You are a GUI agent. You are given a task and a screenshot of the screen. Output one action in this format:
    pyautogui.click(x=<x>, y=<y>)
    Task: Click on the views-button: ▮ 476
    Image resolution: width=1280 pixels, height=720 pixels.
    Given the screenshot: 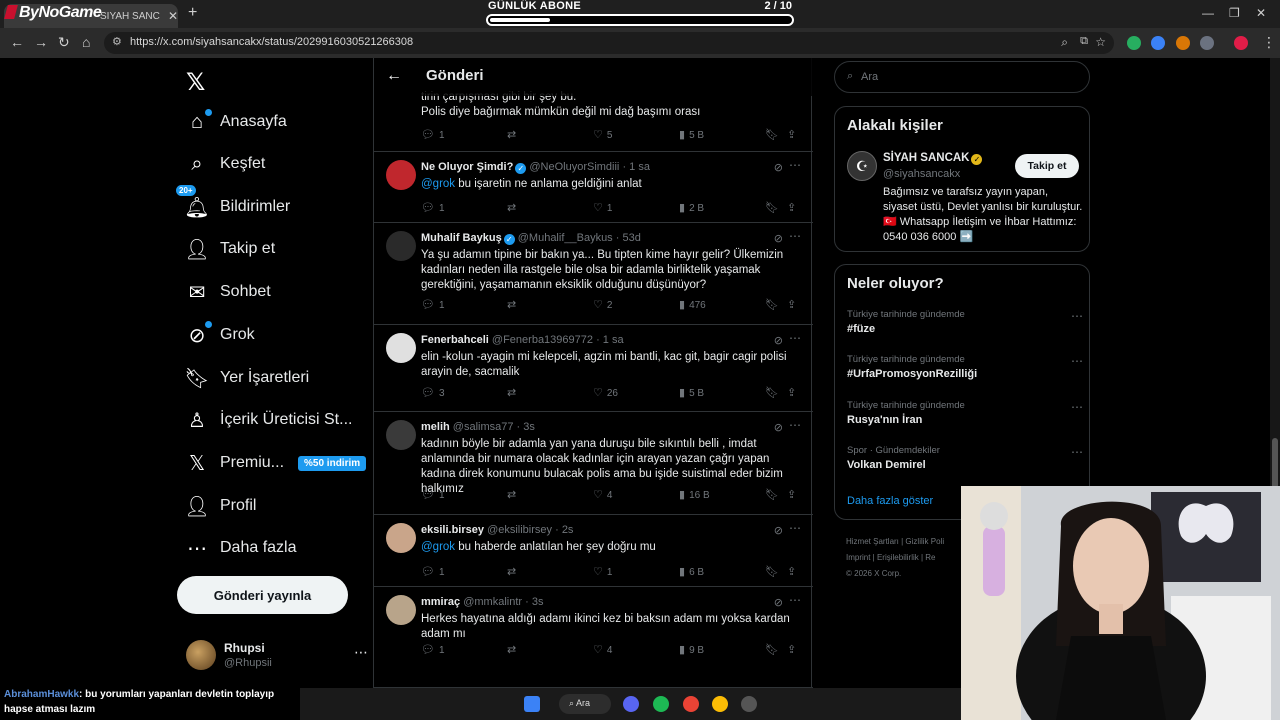 What is the action you would take?
    pyautogui.click(x=692, y=304)
    